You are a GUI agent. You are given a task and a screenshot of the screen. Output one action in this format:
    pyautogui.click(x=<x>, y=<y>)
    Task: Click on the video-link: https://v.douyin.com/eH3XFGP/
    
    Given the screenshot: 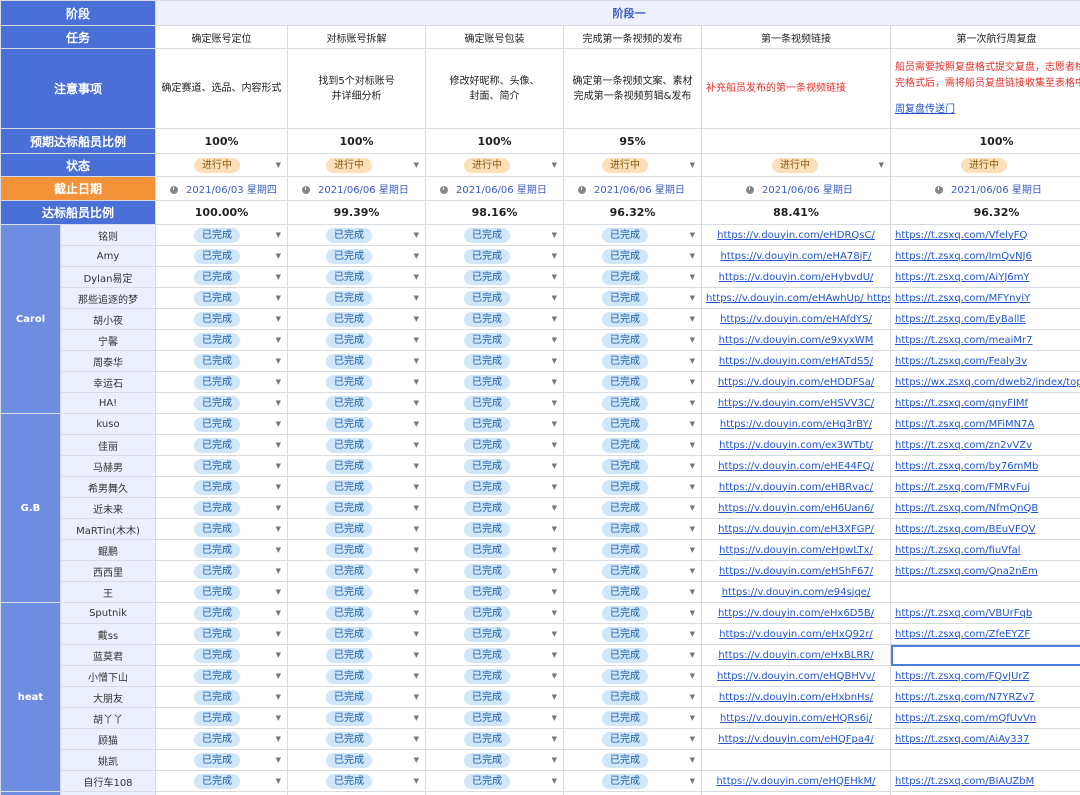 What is the action you would take?
    pyautogui.click(x=796, y=529)
    